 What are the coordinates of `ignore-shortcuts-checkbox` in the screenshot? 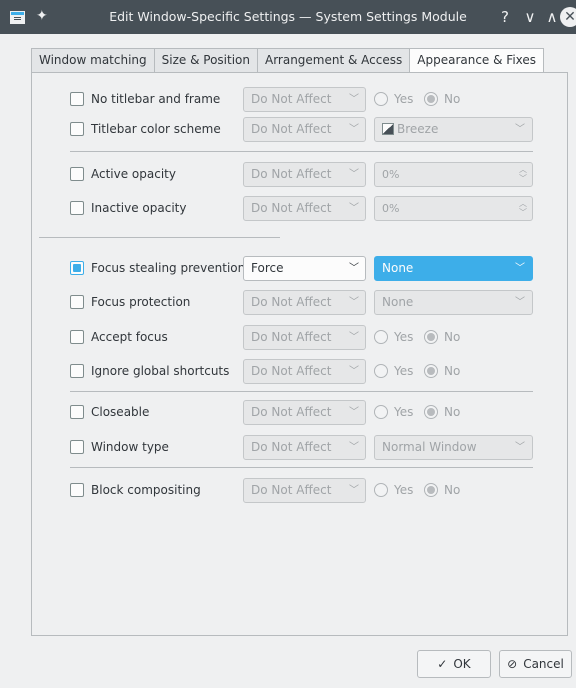 It's located at (77, 371).